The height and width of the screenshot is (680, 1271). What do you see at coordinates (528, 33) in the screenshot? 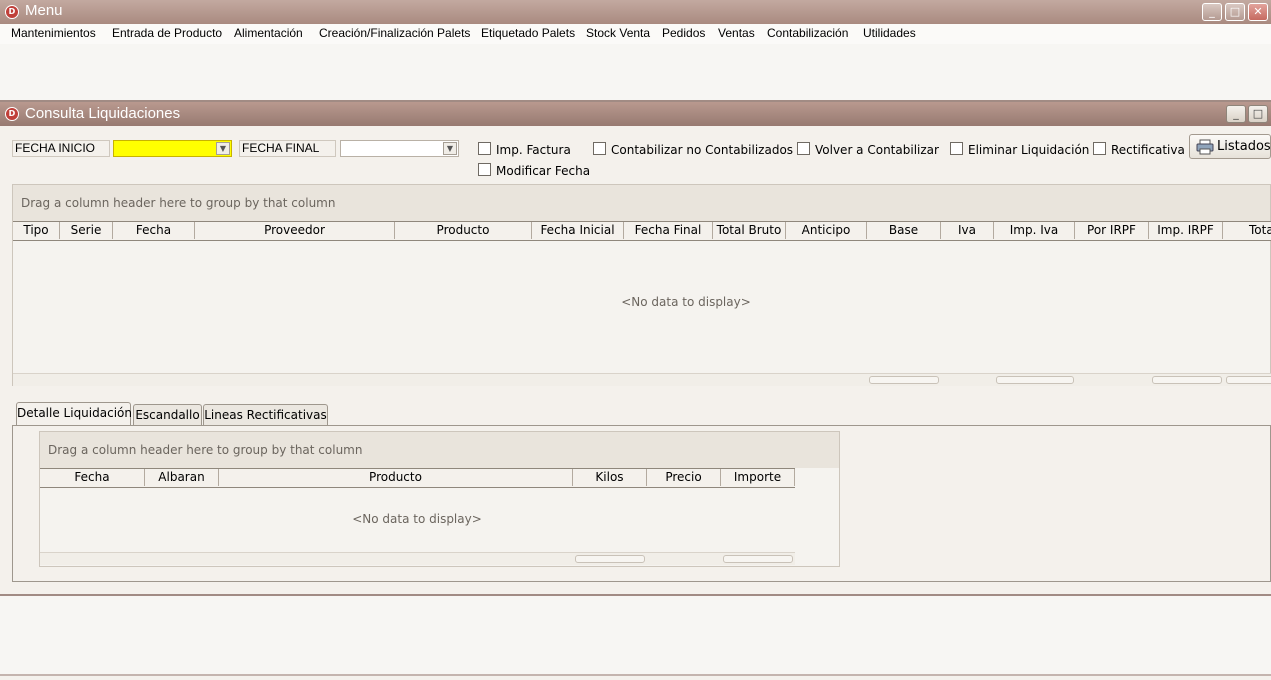
I see `menu-etiquetado-palets: Etiquetado Palets` at bounding box center [528, 33].